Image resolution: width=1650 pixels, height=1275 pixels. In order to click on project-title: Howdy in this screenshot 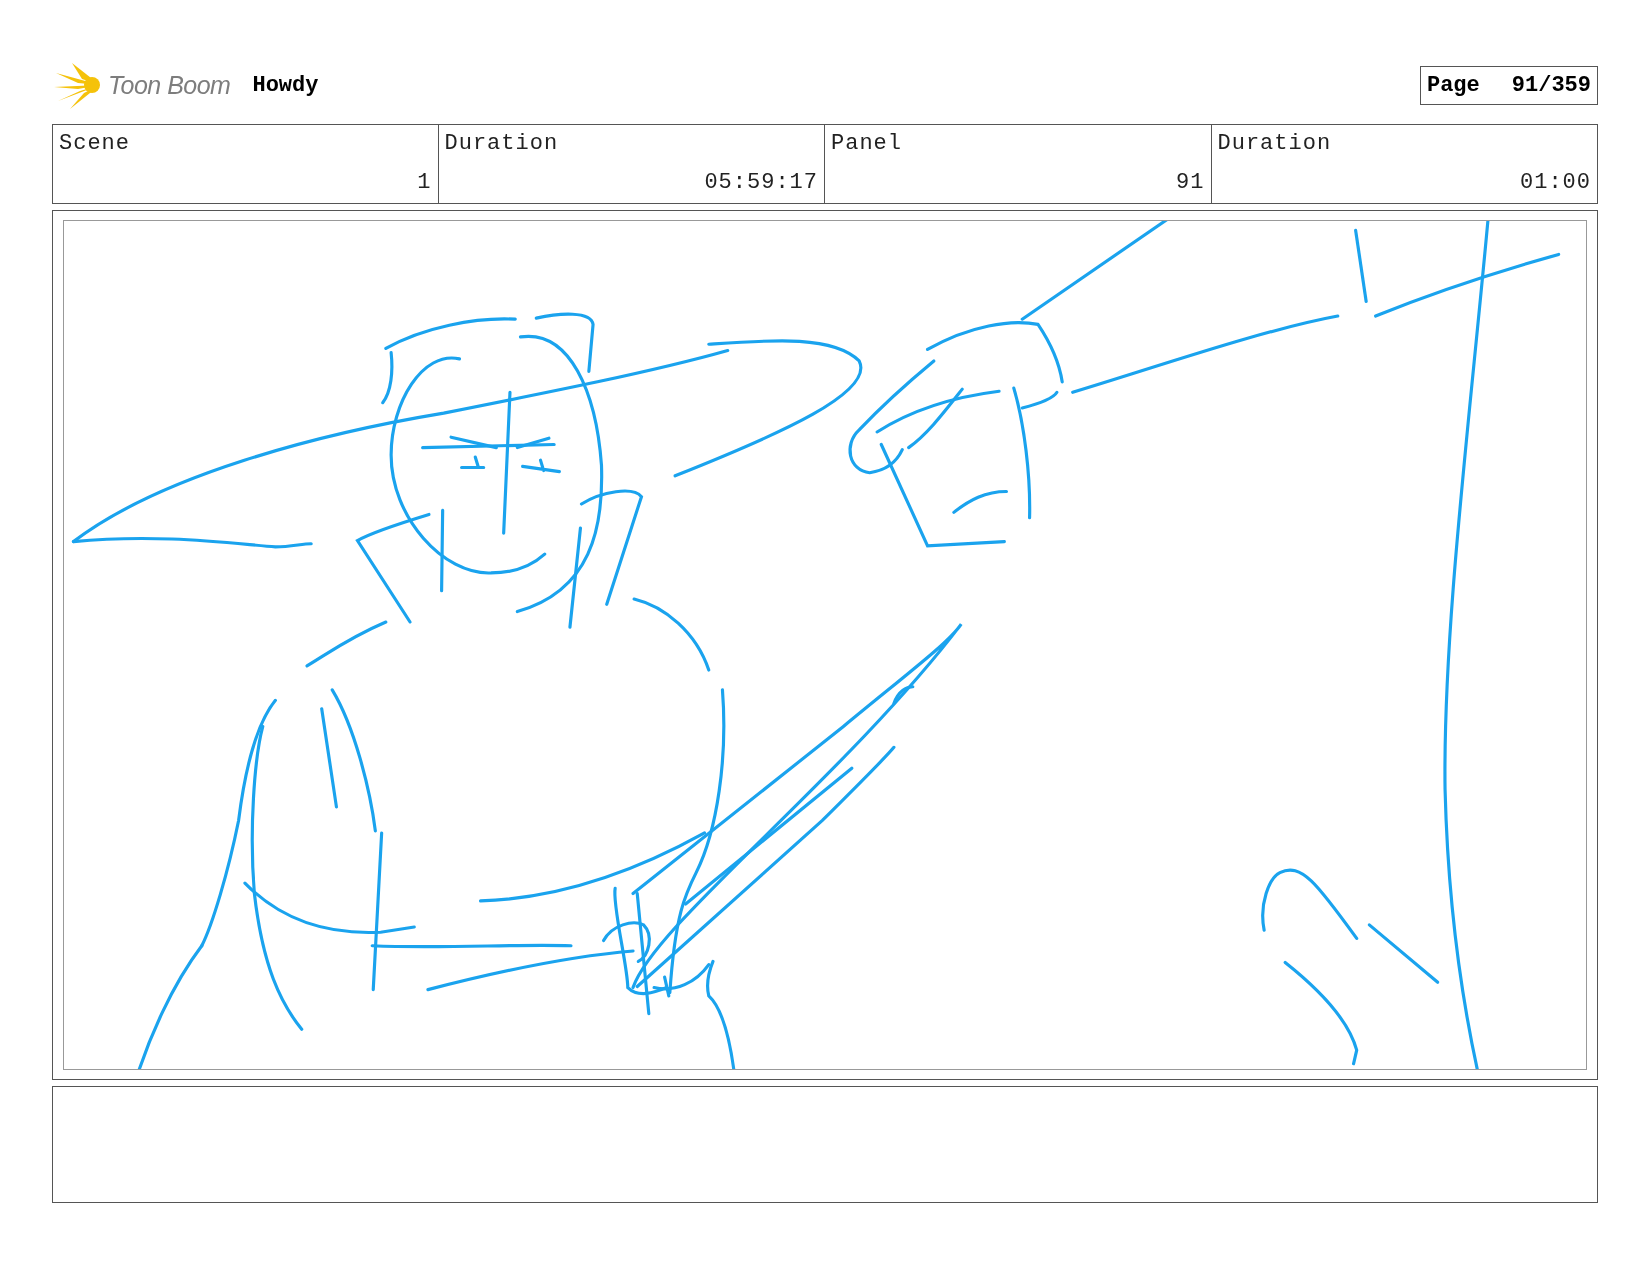, I will do `click(285, 85)`.